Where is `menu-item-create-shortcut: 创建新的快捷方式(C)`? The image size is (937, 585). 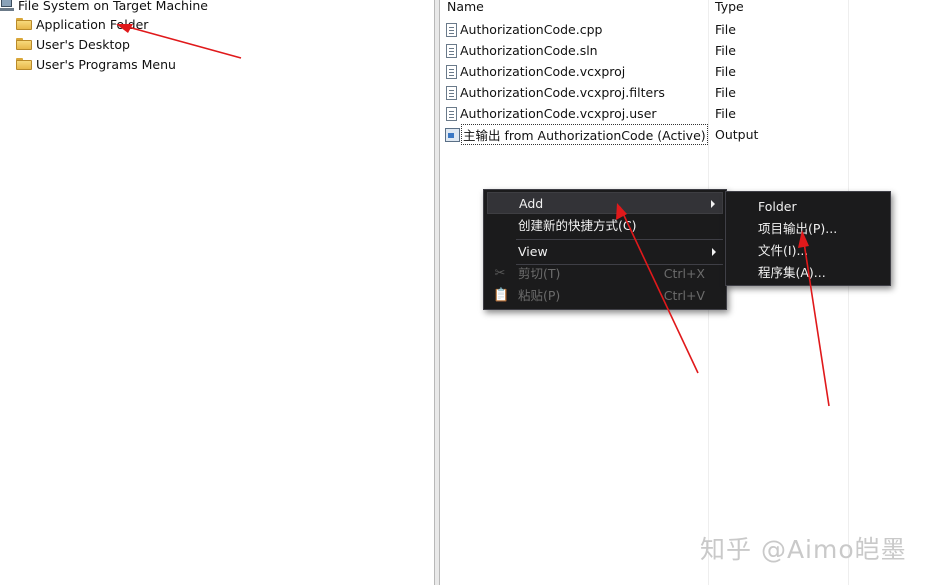
menu-item-create-shortcut: 创建新的快捷方式(C) is located at coordinates (605, 226).